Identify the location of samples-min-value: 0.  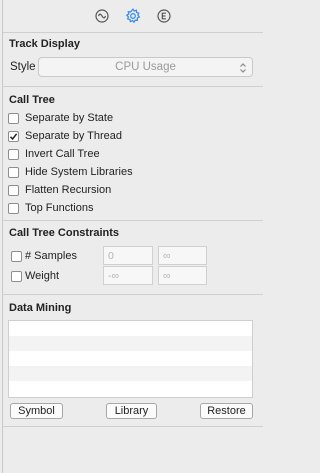
(111, 255).